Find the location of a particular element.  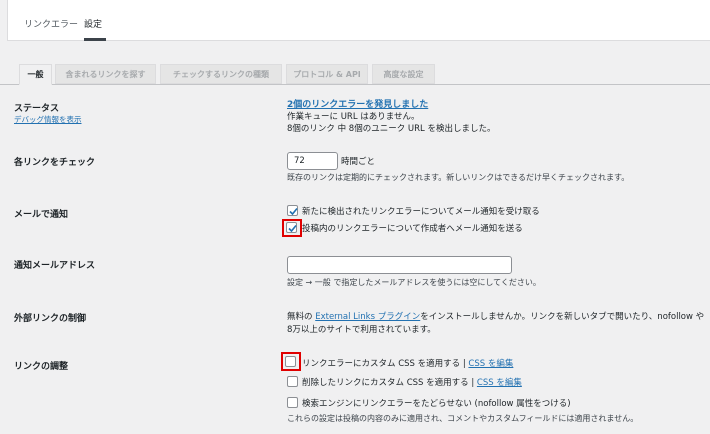

external-links-label: 外部リンクの制御 is located at coordinates (50, 319).